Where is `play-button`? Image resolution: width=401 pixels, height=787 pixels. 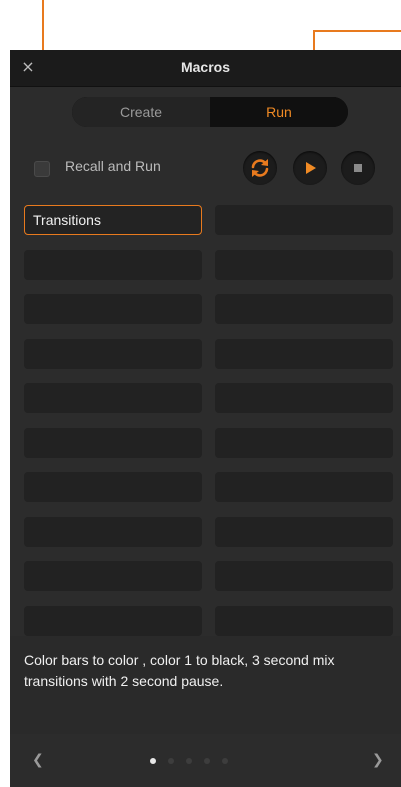
play-button is located at coordinates (310, 168).